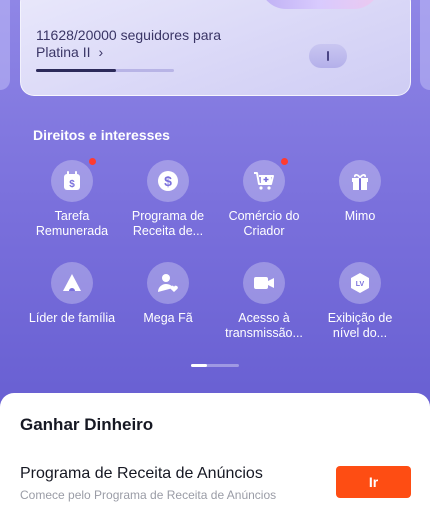  I want to click on rights-section-title: Direitos e interesses, so click(101, 135).